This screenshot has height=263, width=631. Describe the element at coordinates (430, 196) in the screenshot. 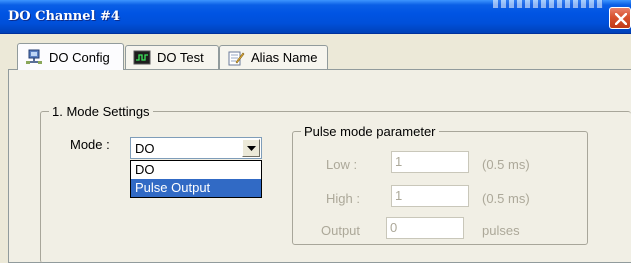

I see `high-input: 1` at that location.